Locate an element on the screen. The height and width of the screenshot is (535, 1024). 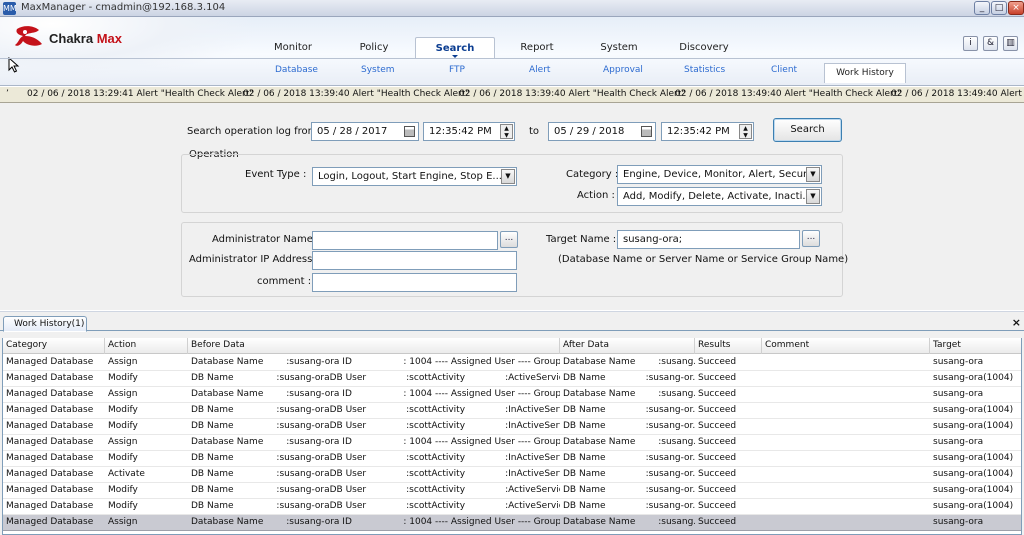
subtab-client: Client is located at coordinates (784, 70).